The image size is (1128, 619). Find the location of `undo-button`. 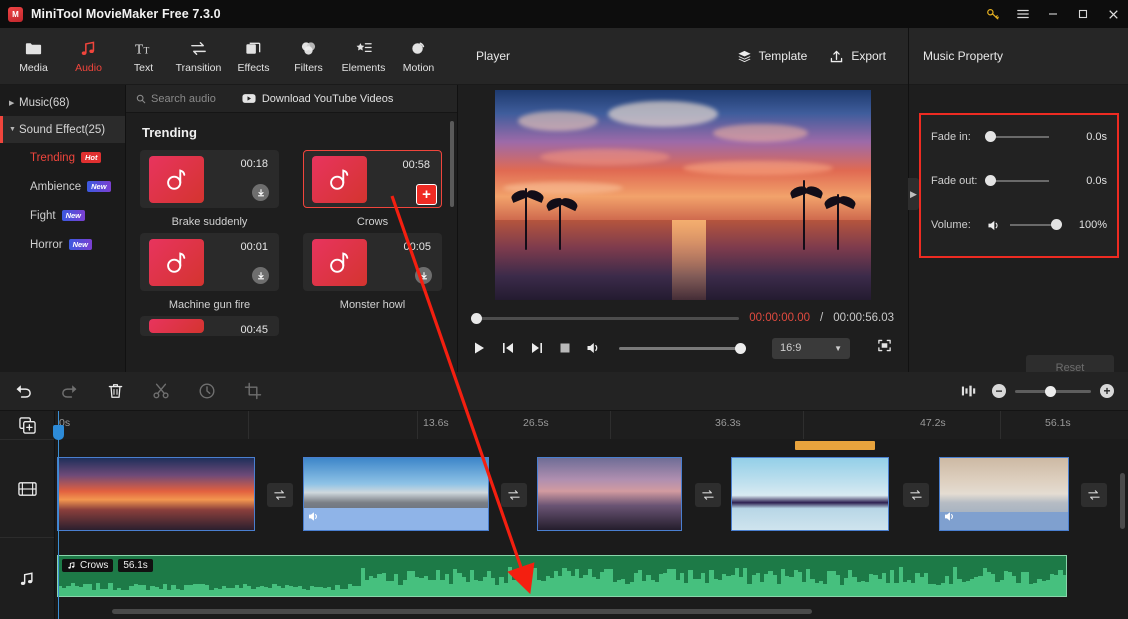

undo-button is located at coordinates (23, 391).